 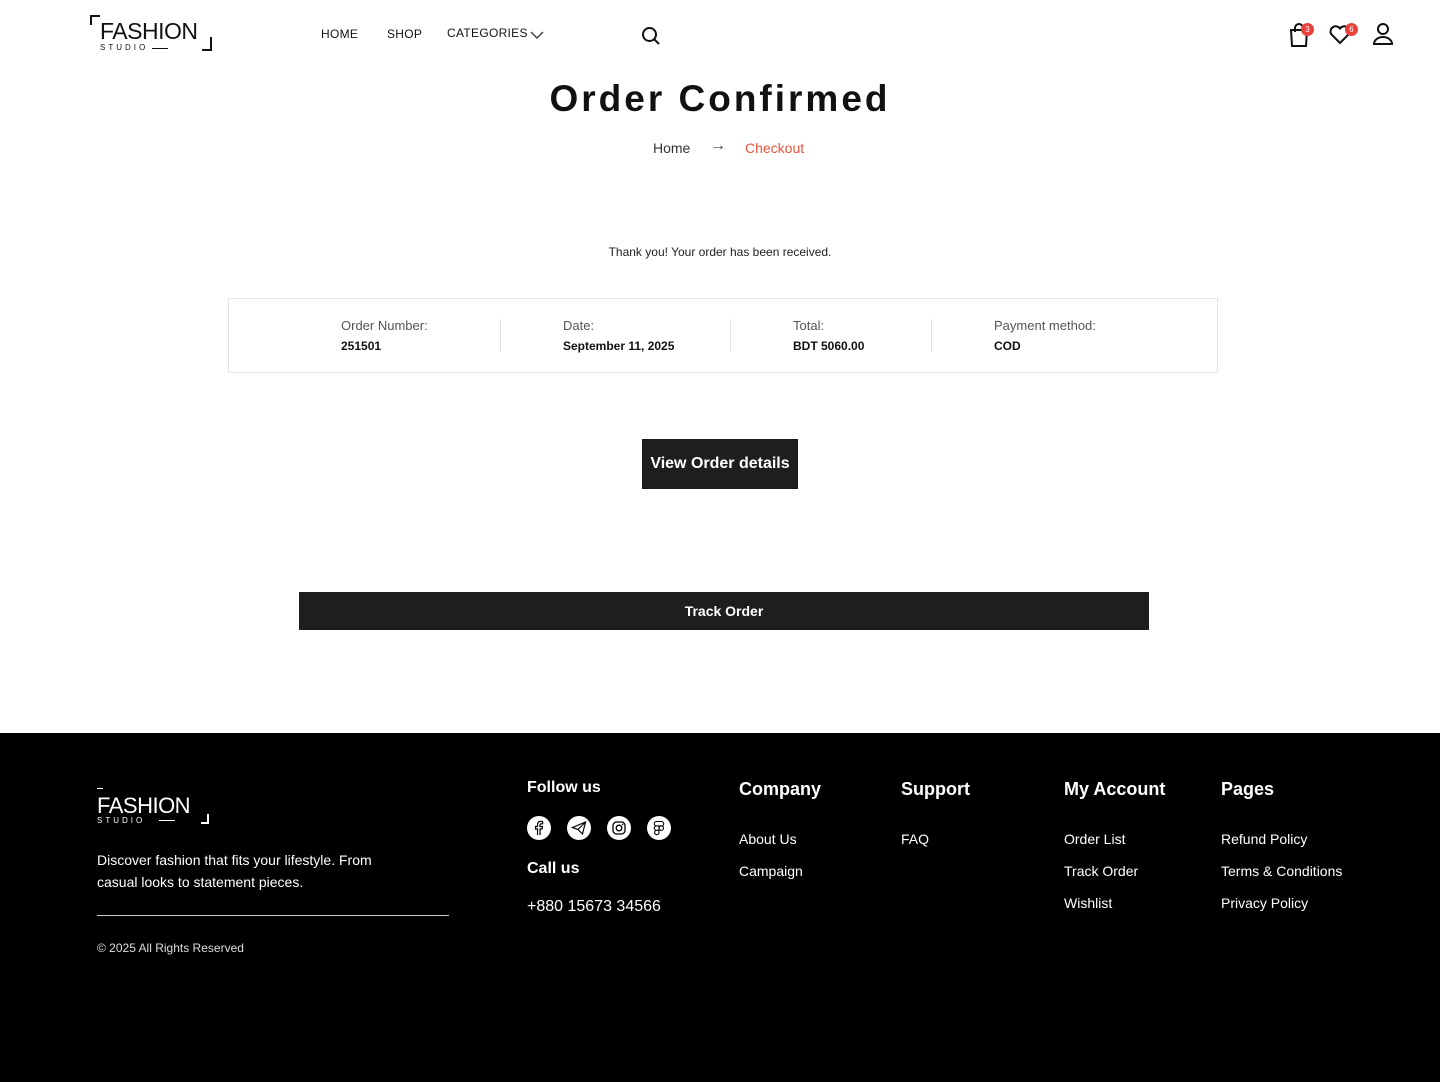 I want to click on breadcrumb-current: Checkout, so click(x=775, y=148).